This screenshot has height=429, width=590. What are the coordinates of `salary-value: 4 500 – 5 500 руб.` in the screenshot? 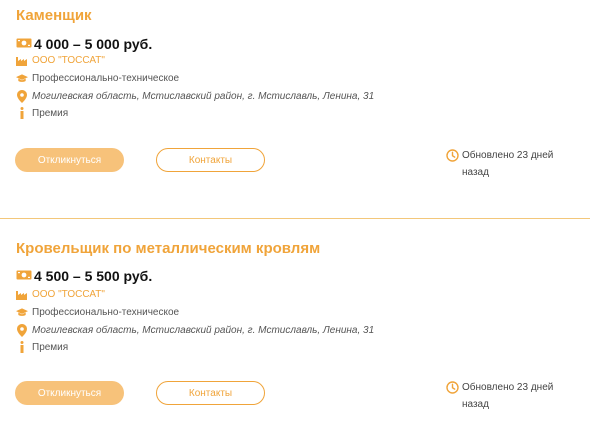 It's located at (93, 276).